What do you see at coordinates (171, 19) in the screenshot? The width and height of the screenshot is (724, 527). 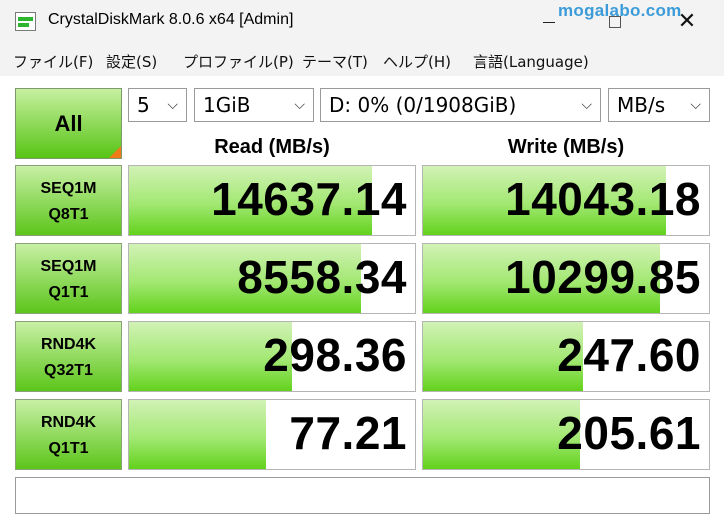 I see `window-title: CrystalDiskMark 8.0.6 x64 [Admin]` at bounding box center [171, 19].